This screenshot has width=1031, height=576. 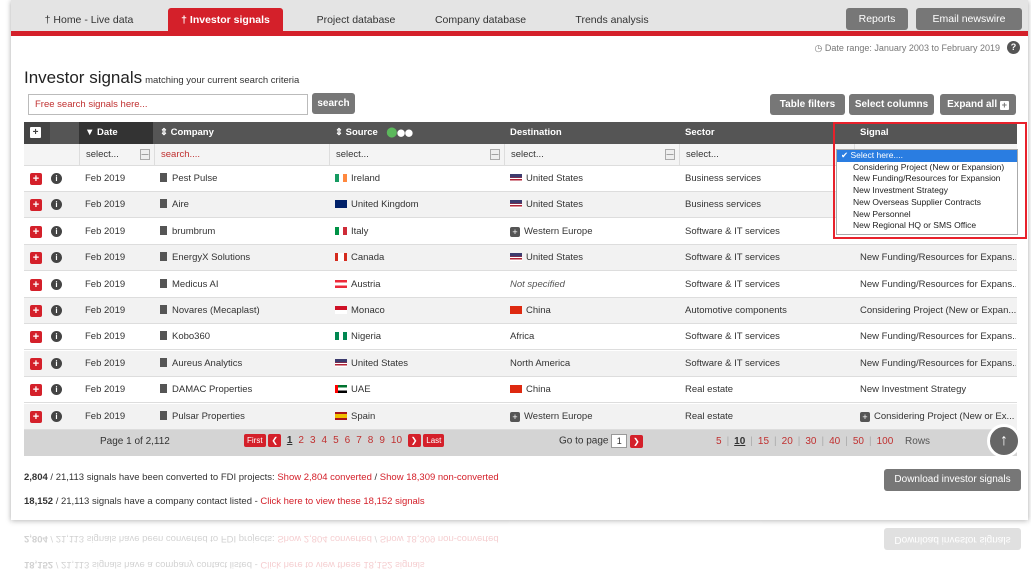 I want to click on next-page-icon: ❯, so click(x=414, y=440).